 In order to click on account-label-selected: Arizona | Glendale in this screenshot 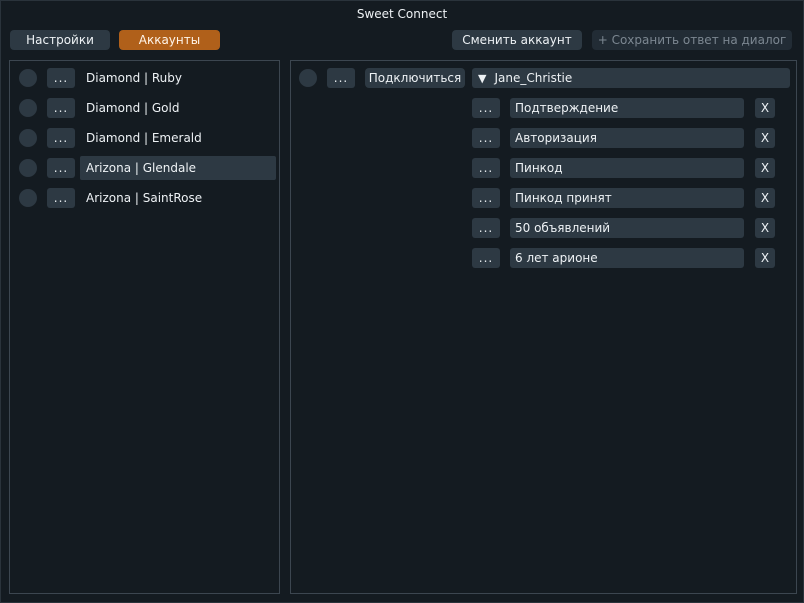, I will do `click(178, 168)`.